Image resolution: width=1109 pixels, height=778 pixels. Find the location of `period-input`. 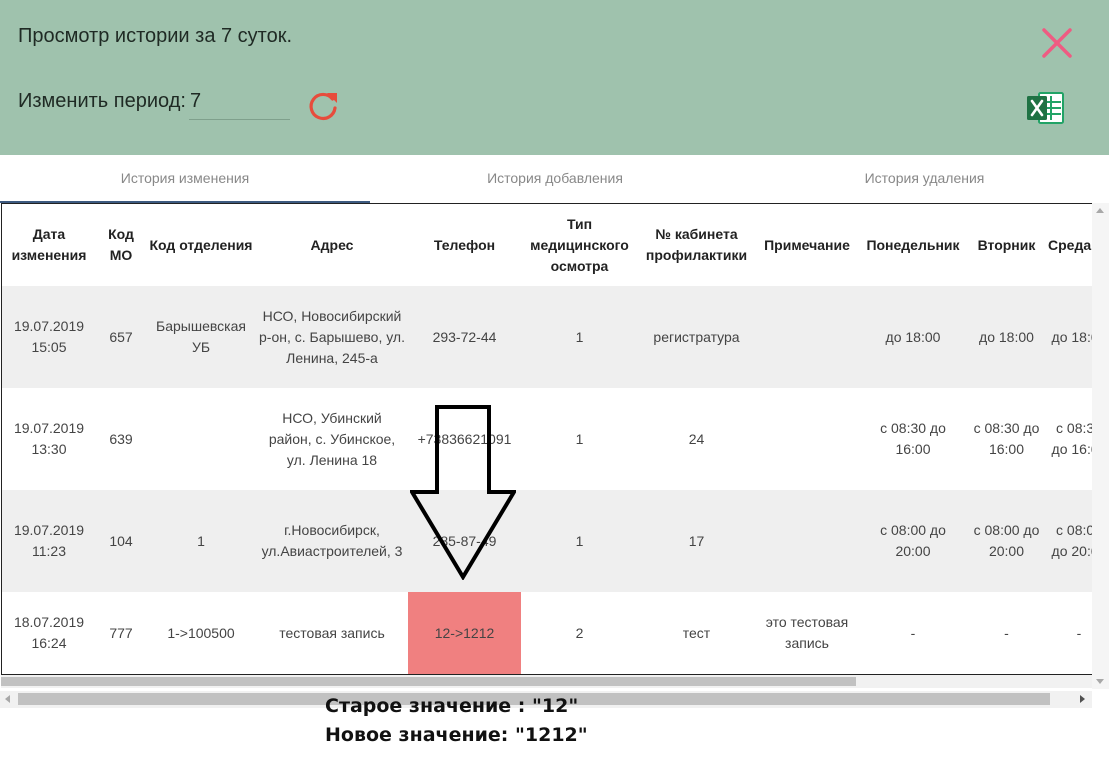

period-input is located at coordinates (239, 101).